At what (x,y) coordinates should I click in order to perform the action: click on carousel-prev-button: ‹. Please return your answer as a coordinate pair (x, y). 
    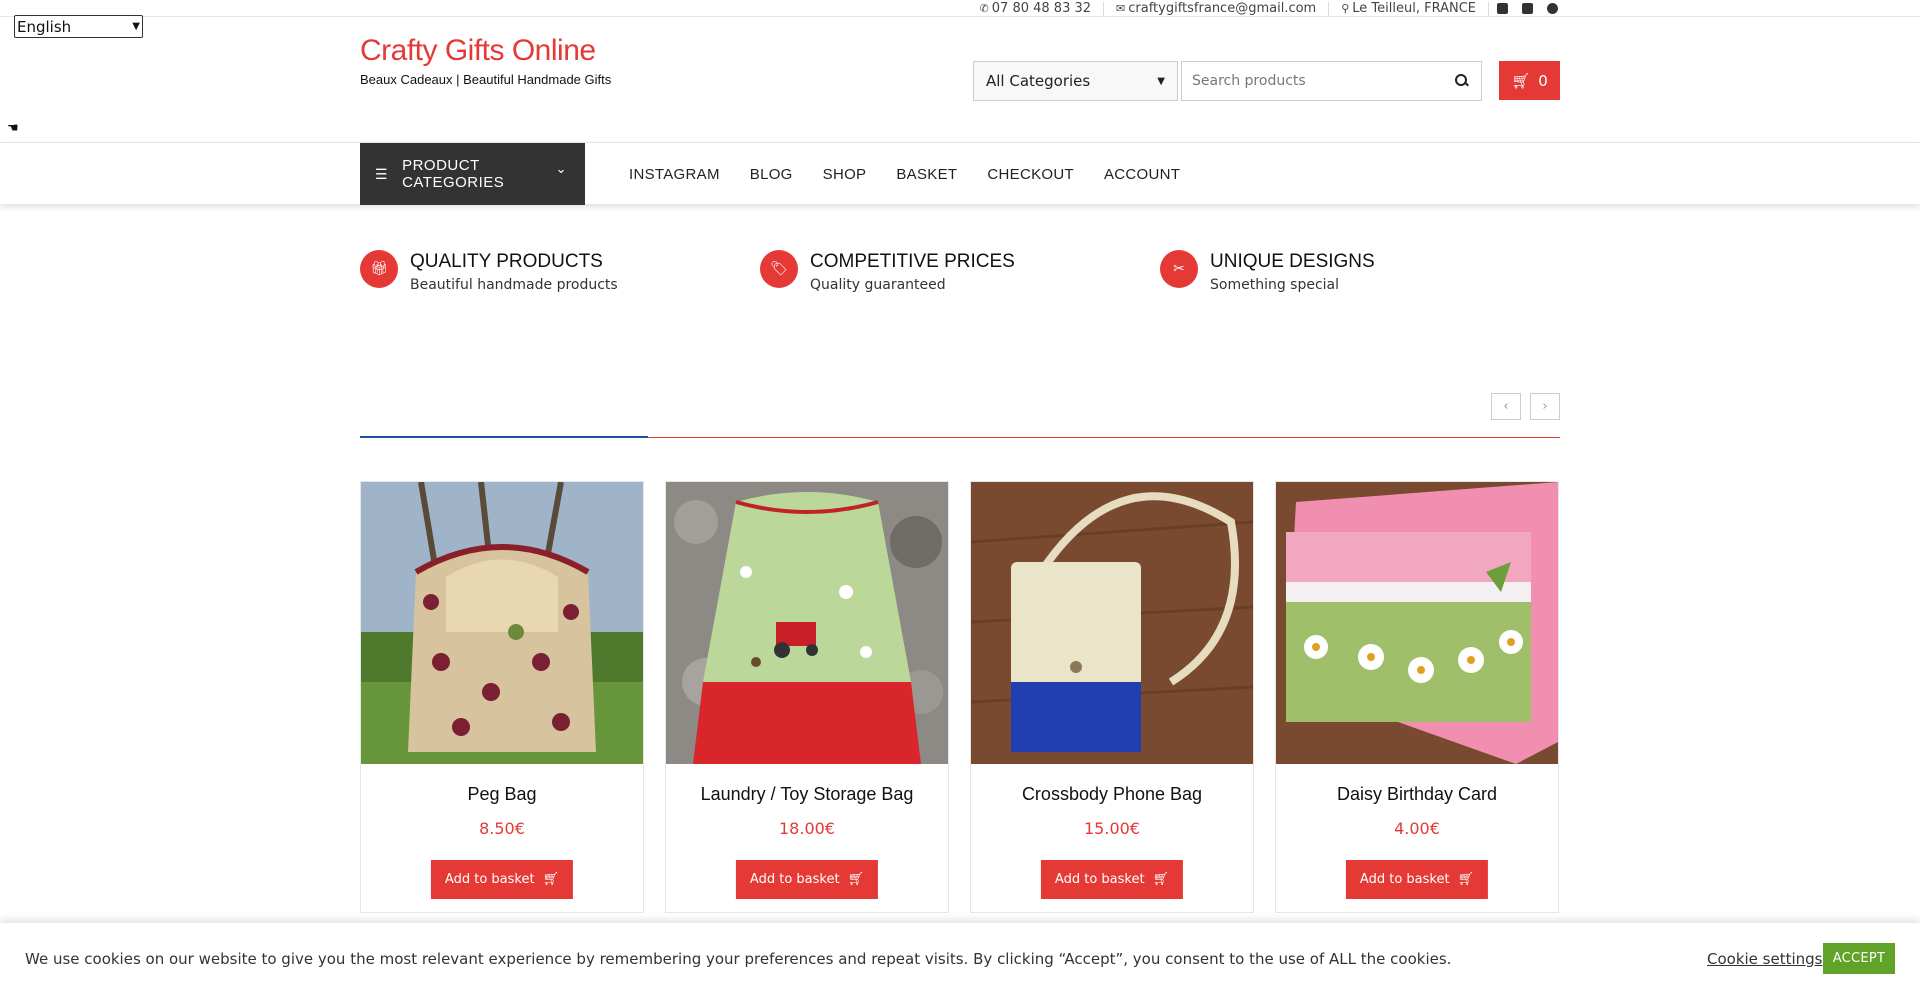
    Looking at the image, I should click on (1506, 406).